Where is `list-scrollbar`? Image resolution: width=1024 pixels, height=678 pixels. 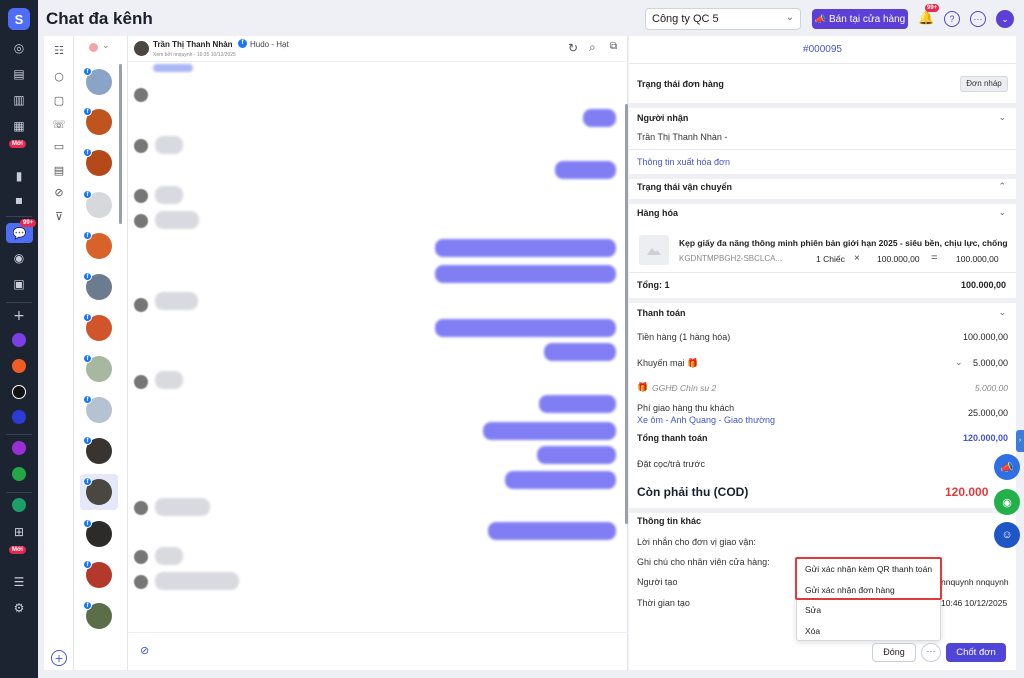
list-scrollbar is located at coordinates (120, 144).